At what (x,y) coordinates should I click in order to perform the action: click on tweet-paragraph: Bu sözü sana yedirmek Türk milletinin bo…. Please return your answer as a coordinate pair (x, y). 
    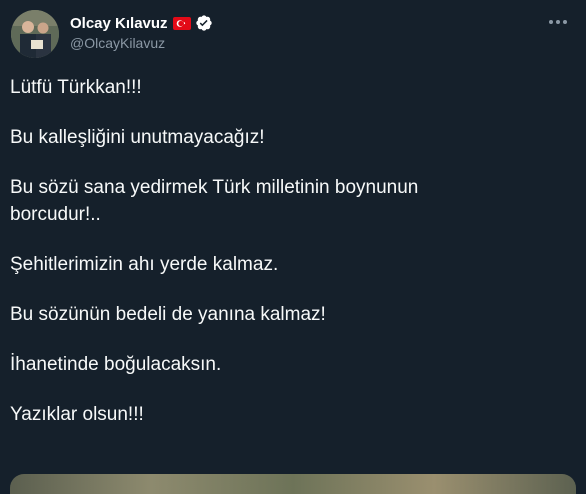
    Looking at the image, I should click on (214, 201).